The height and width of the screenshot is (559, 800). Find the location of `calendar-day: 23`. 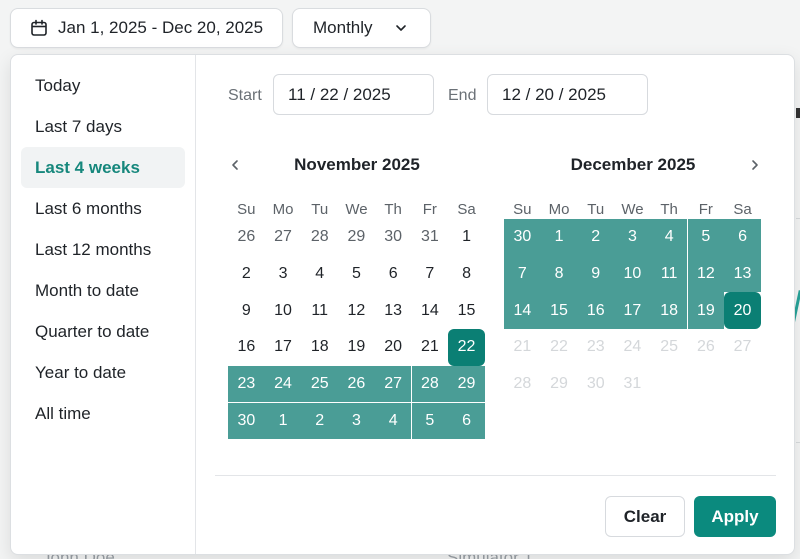

calendar-day: 23 is located at coordinates (246, 384).